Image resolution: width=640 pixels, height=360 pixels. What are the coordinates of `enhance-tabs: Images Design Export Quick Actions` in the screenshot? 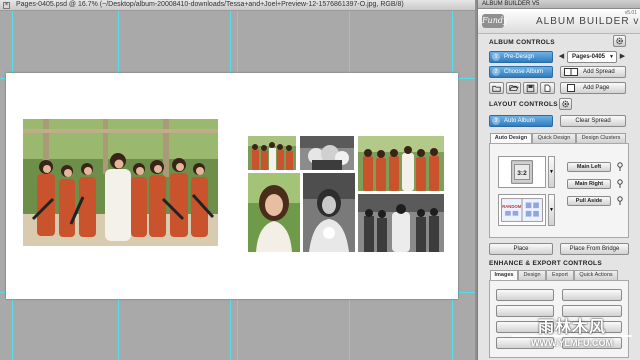 It's located at (554, 275).